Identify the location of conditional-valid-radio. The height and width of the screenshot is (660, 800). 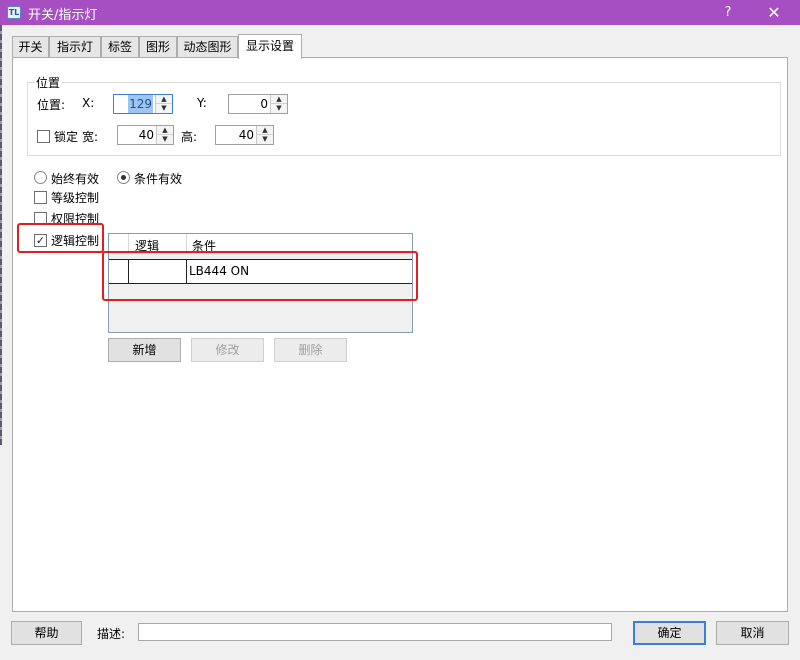
(123, 177).